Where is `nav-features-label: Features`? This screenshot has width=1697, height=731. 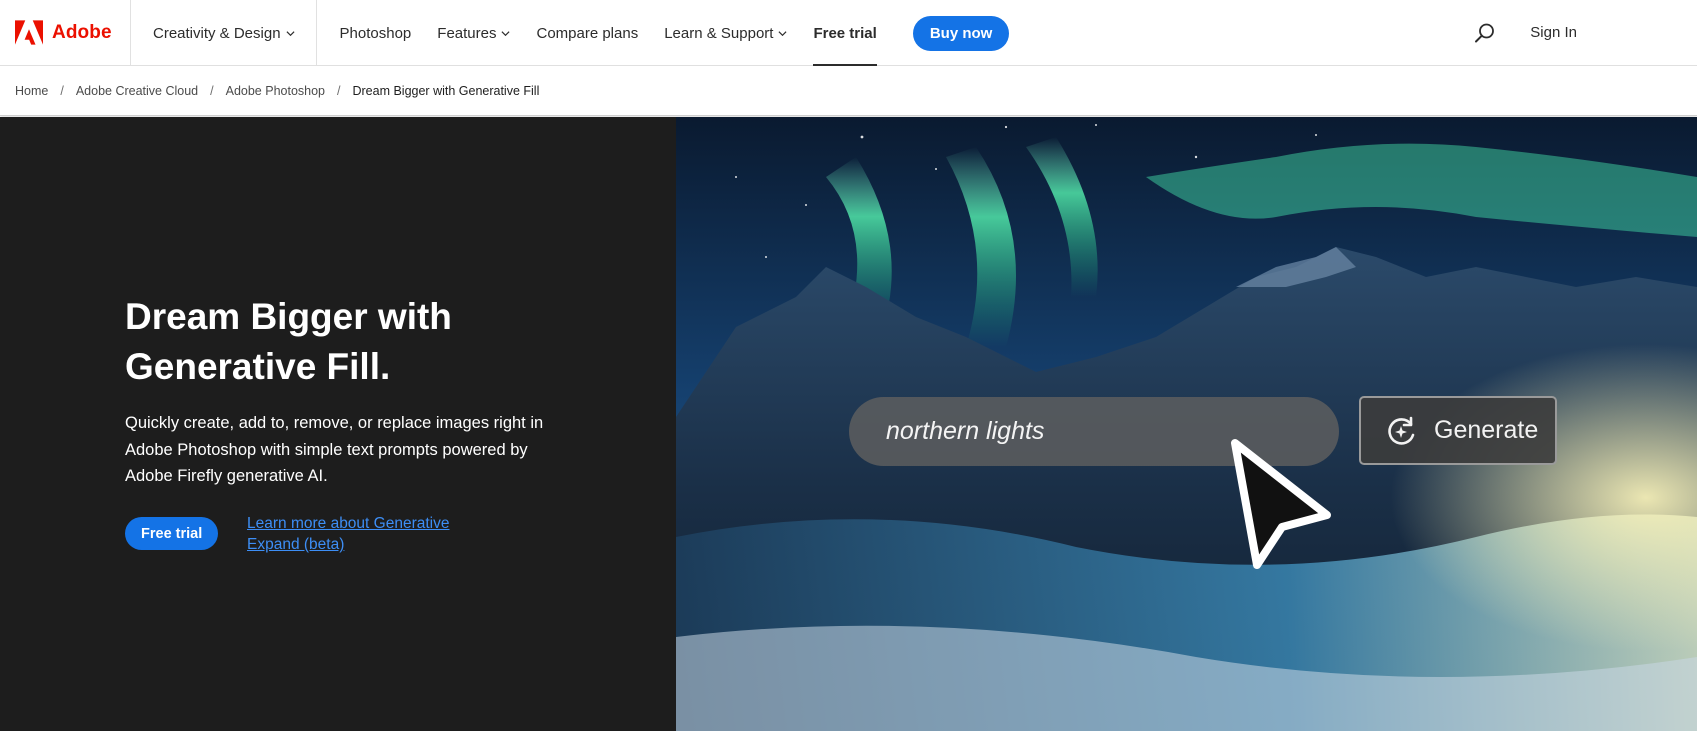
nav-features-label: Features is located at coordinates (467, 33).